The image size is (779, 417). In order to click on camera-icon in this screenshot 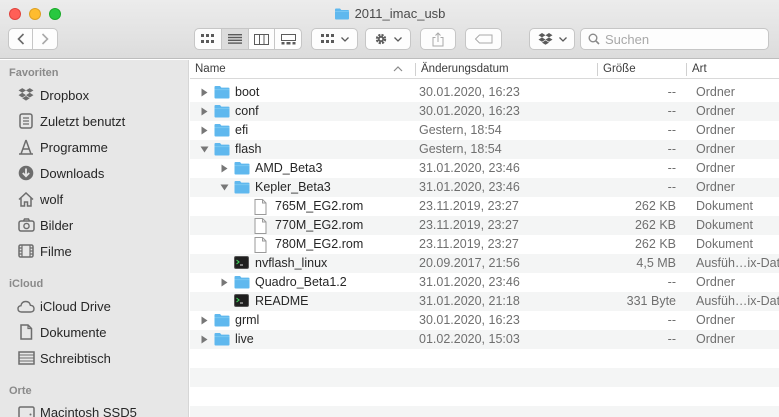, I will do `click(26, 225)`.